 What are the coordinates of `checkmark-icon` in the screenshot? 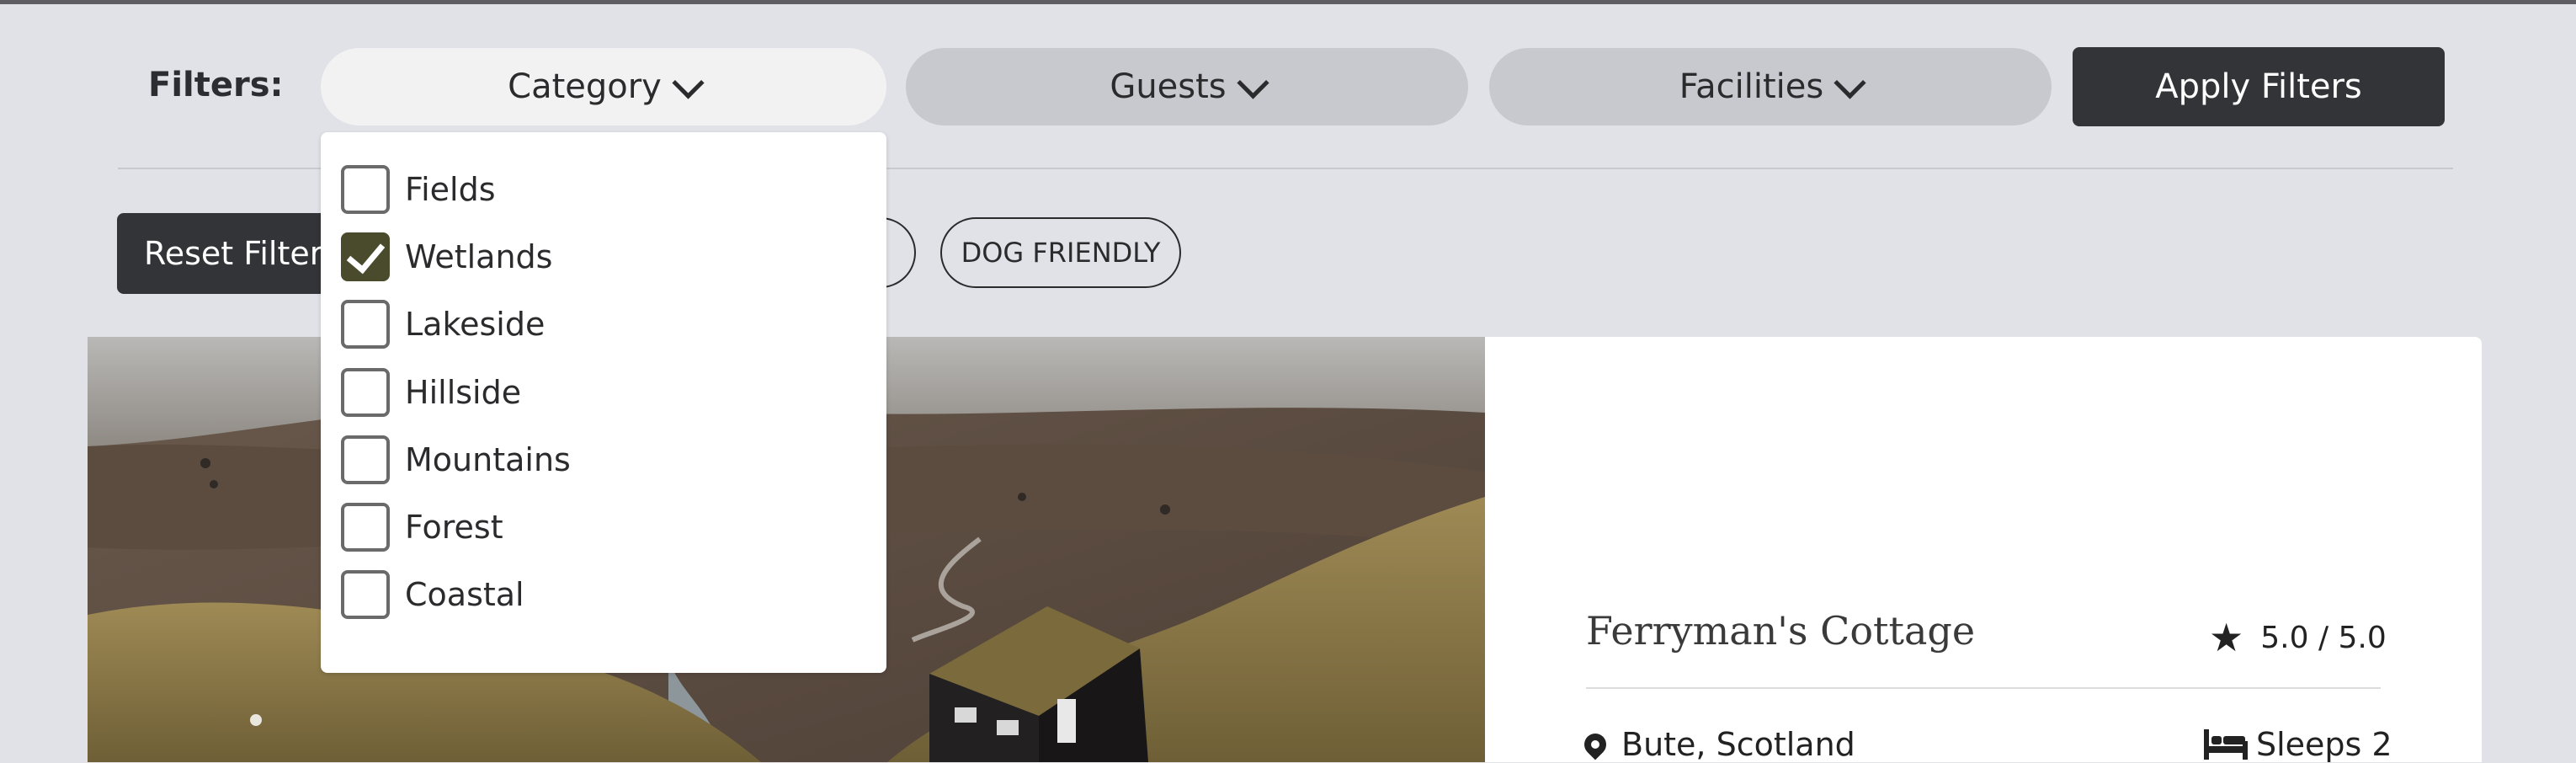 It's located at (365, 253).